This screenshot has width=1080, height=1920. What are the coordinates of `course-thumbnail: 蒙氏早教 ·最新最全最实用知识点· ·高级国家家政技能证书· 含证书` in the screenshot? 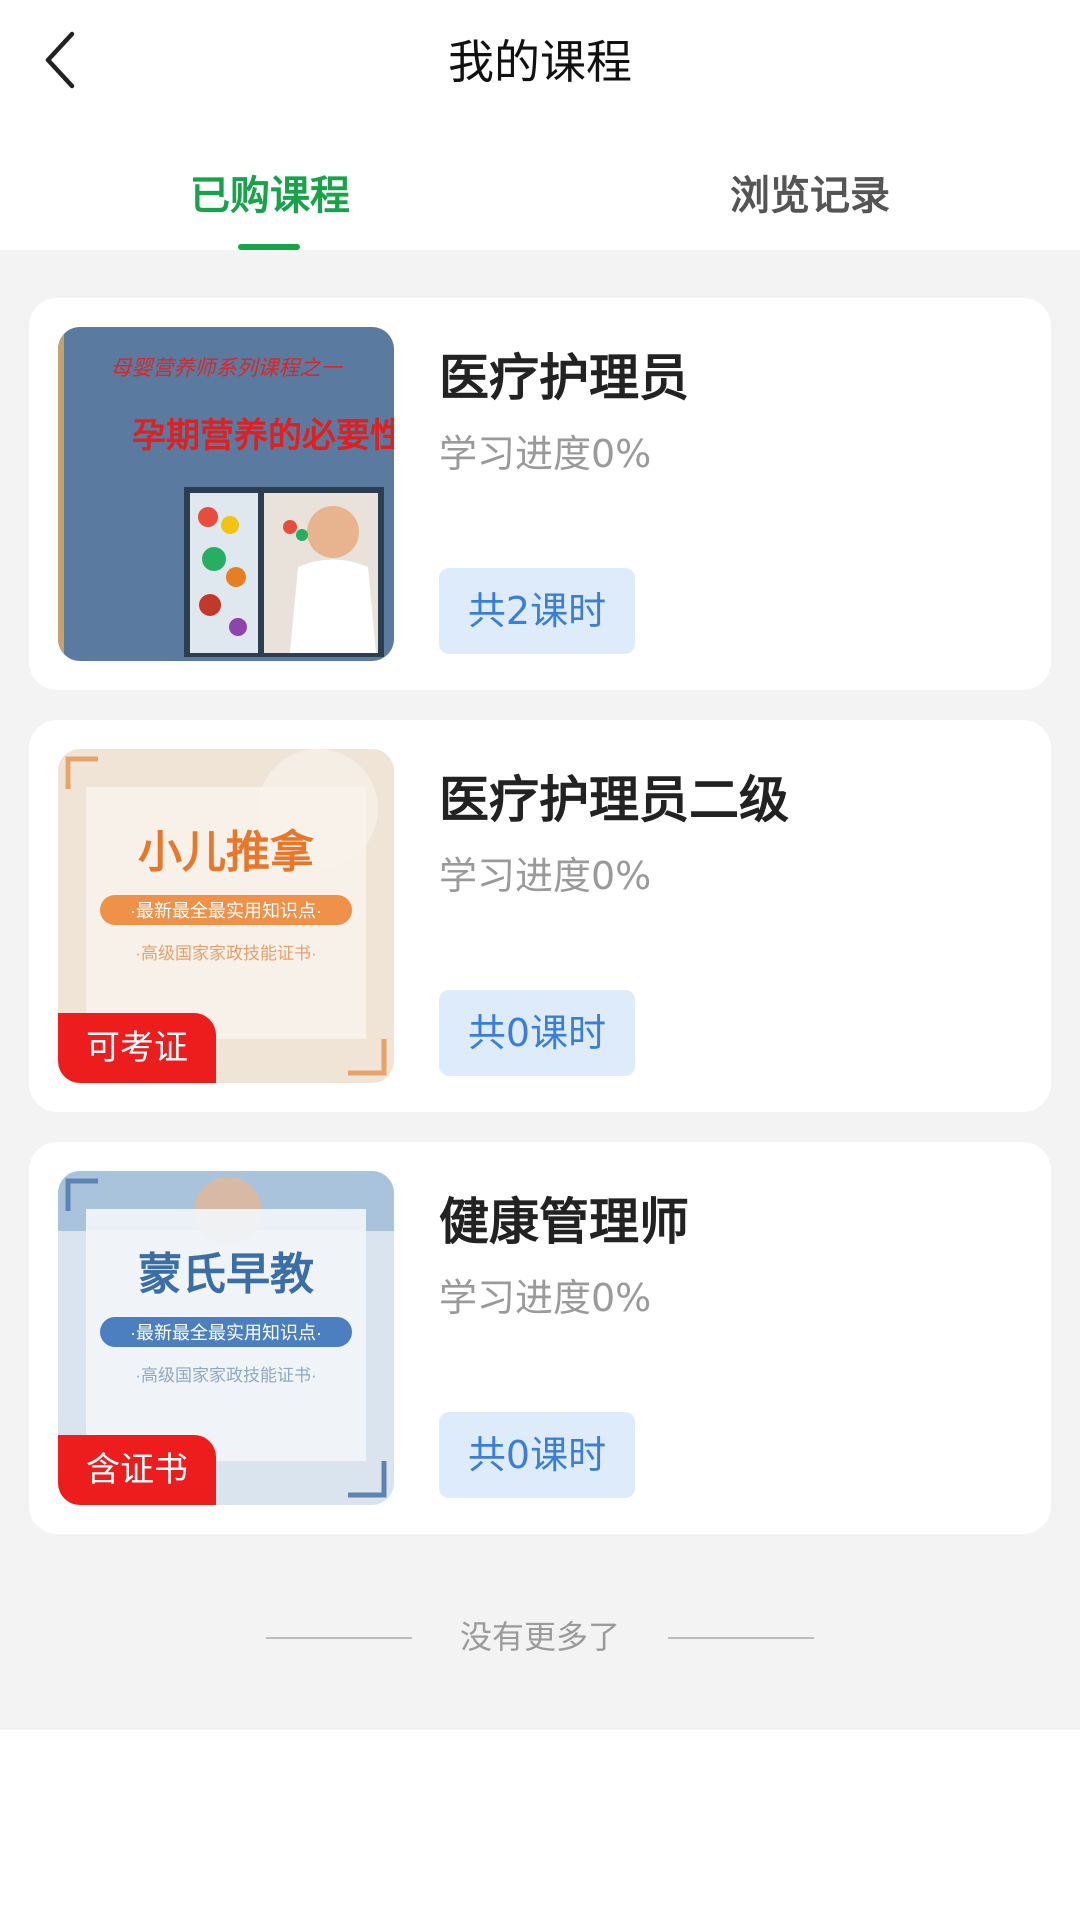 It's located at (226, 1338).